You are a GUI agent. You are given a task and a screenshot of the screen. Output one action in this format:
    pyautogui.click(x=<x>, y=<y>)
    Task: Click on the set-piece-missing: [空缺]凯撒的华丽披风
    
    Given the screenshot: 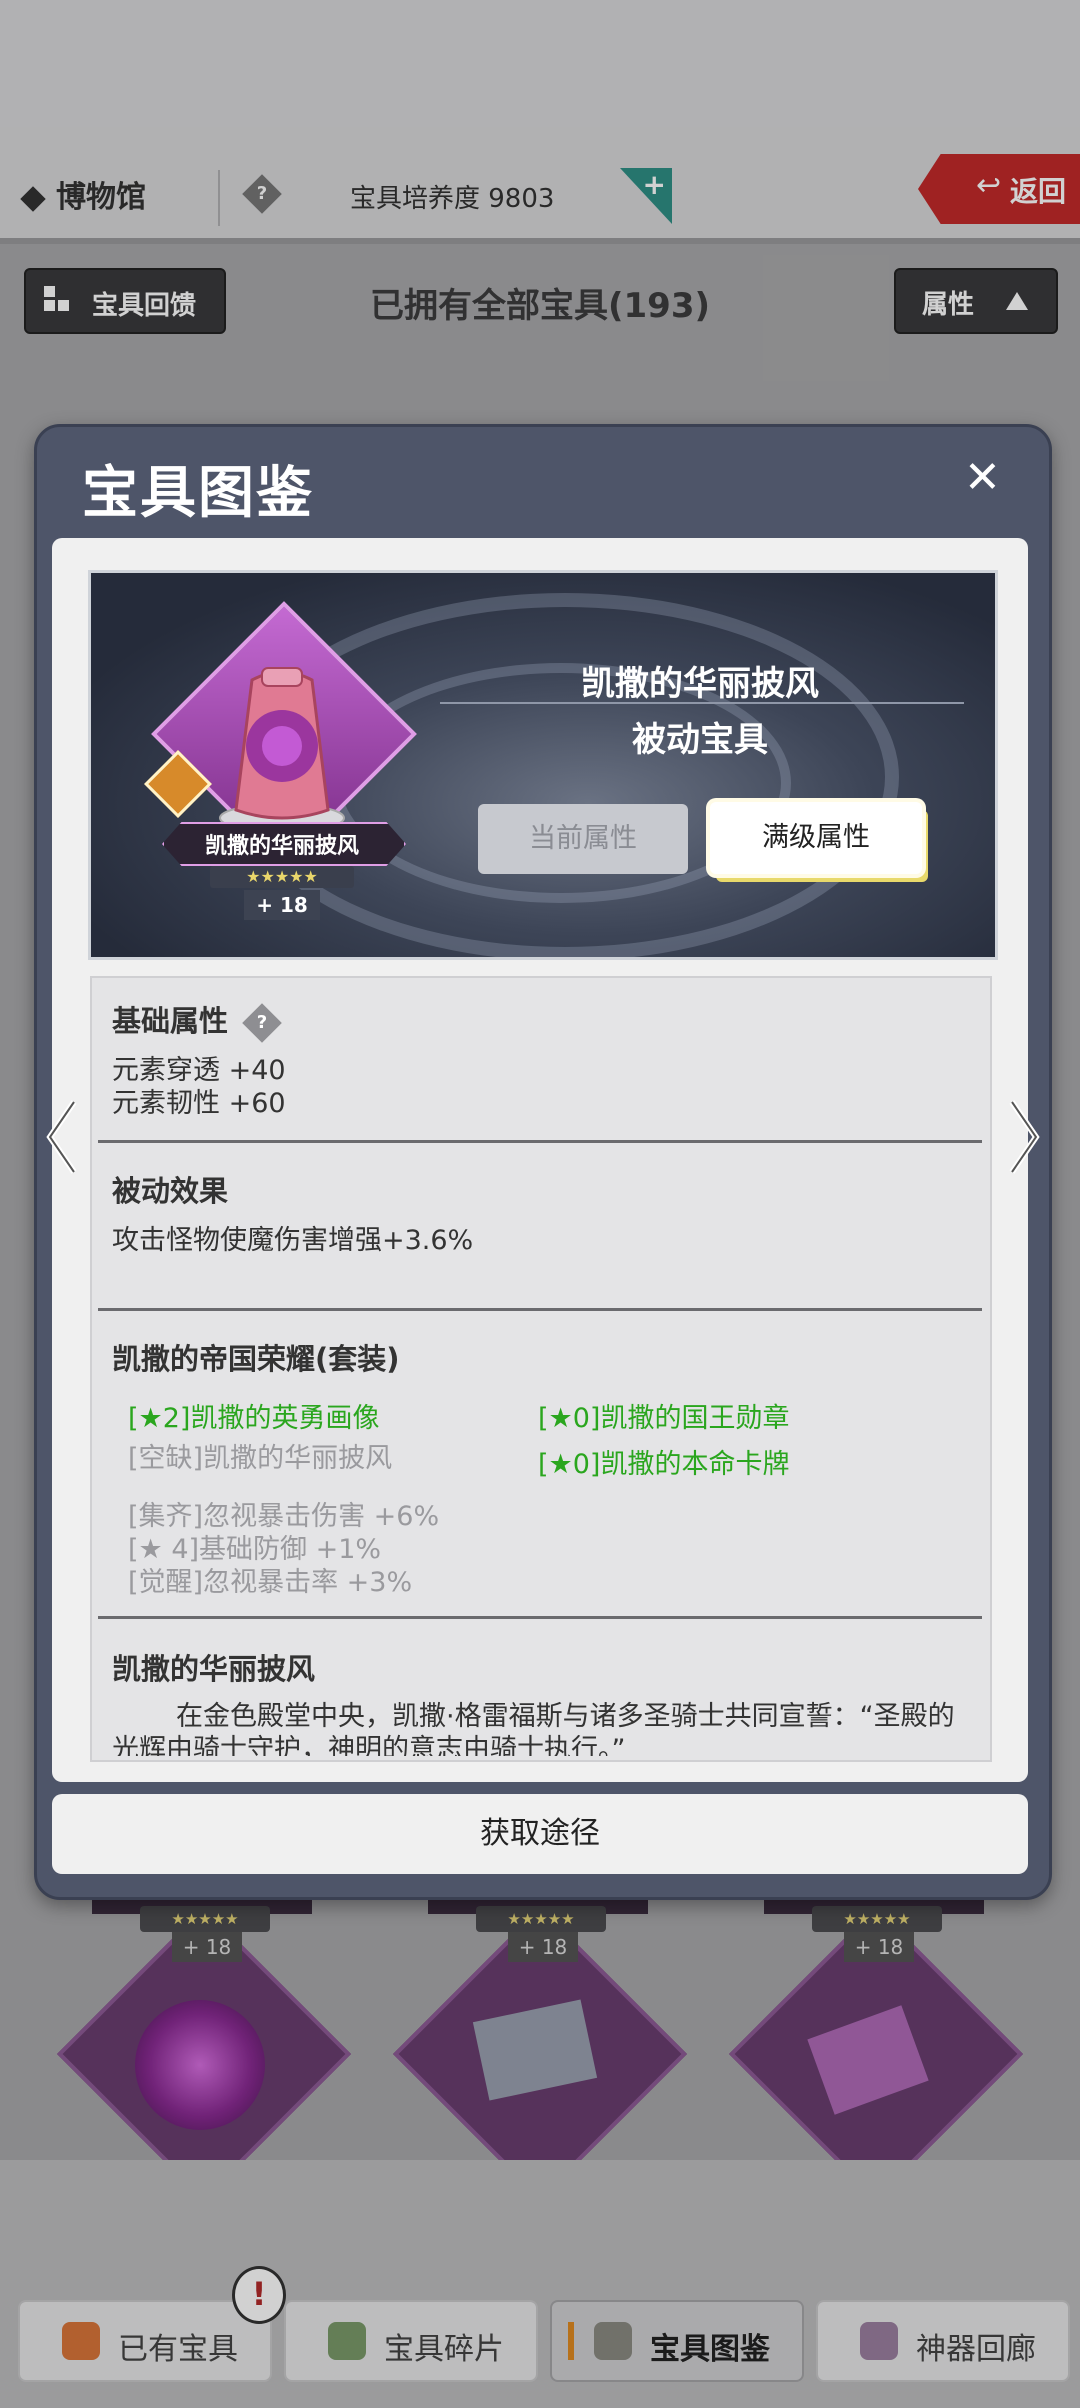 What is the action you would take?
    pyautogui.click(x=260, y=1458)
    